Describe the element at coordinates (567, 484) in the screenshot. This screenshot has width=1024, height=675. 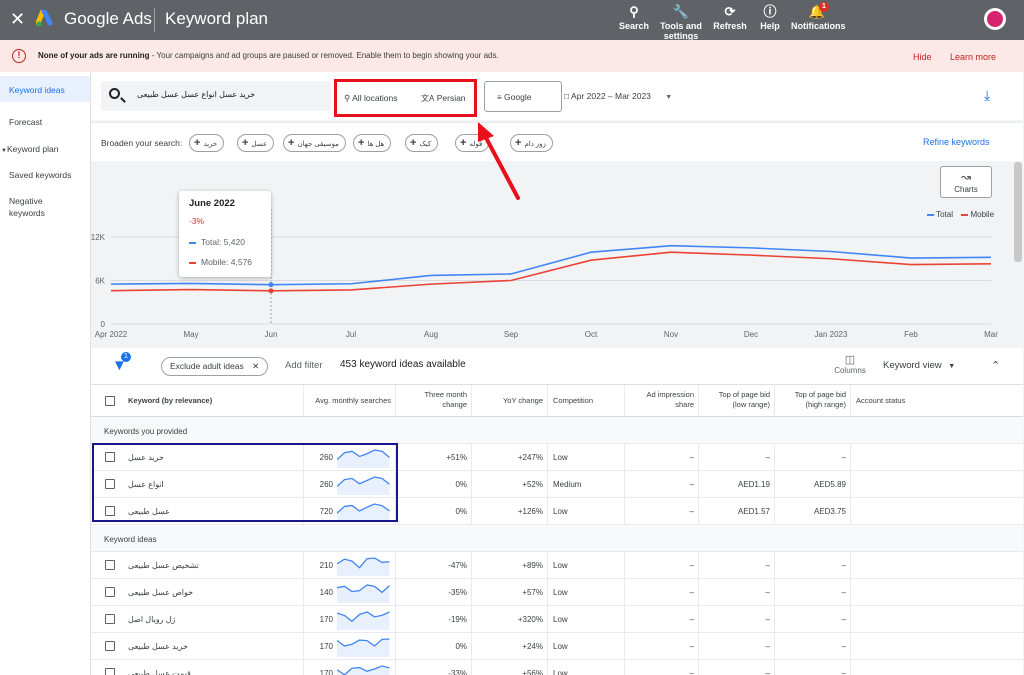
I see `competition-cell: Medium` at that location.